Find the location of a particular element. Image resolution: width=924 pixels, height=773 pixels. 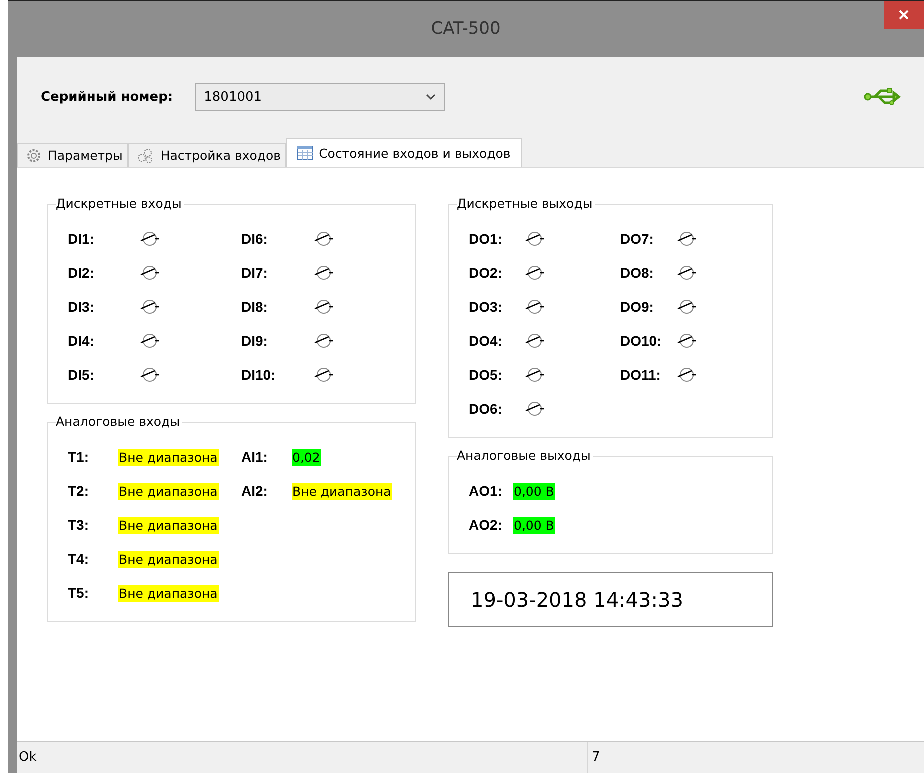

gears-icon is located at coordinates (145, 156).